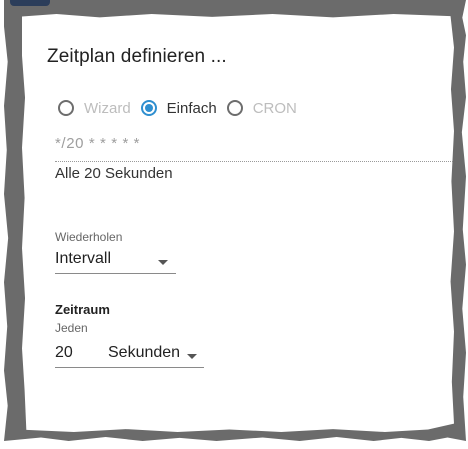  Describe the element at coordinates (82, 309) in the screenshot. I see `period-title: Zeitraum` at that location.